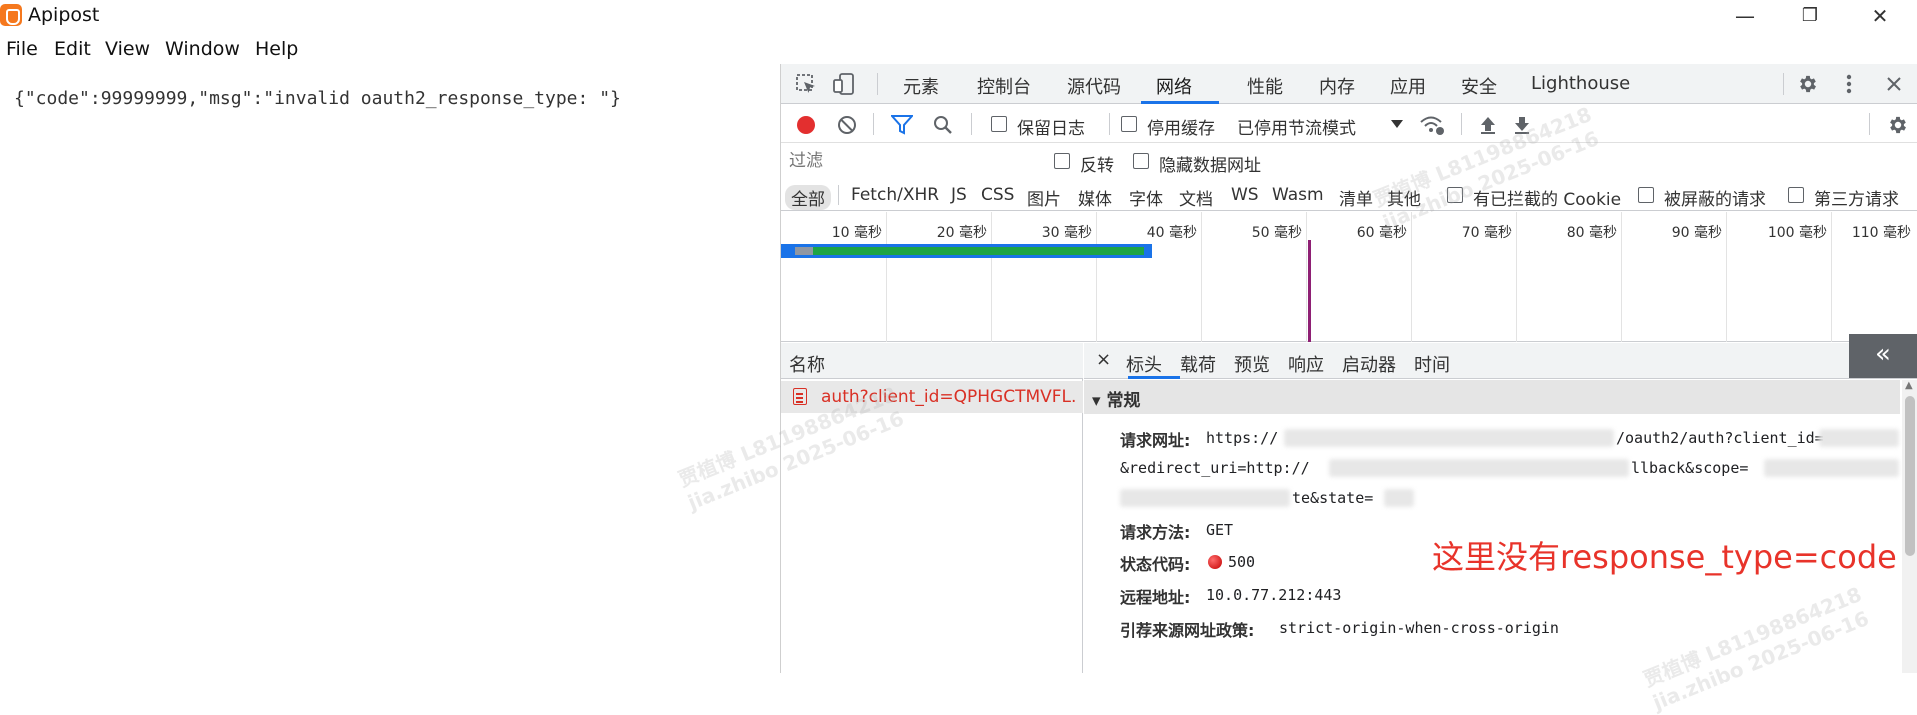  I want to click on type-media: 媒体, so click(1095, 197).